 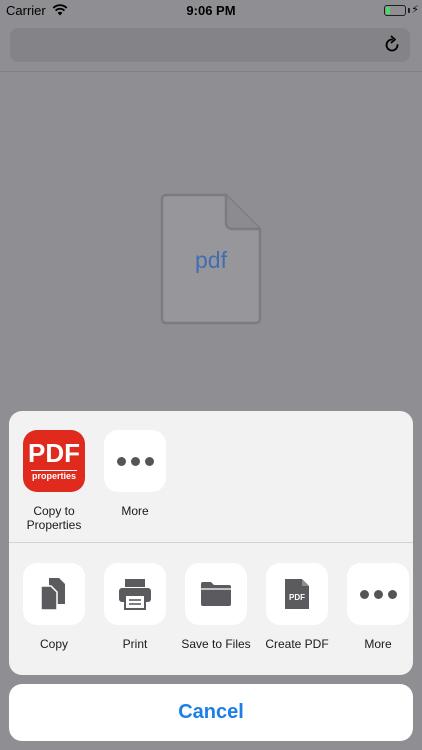 I want to click on copy-icon-glyph, so click(x=52, y=594).